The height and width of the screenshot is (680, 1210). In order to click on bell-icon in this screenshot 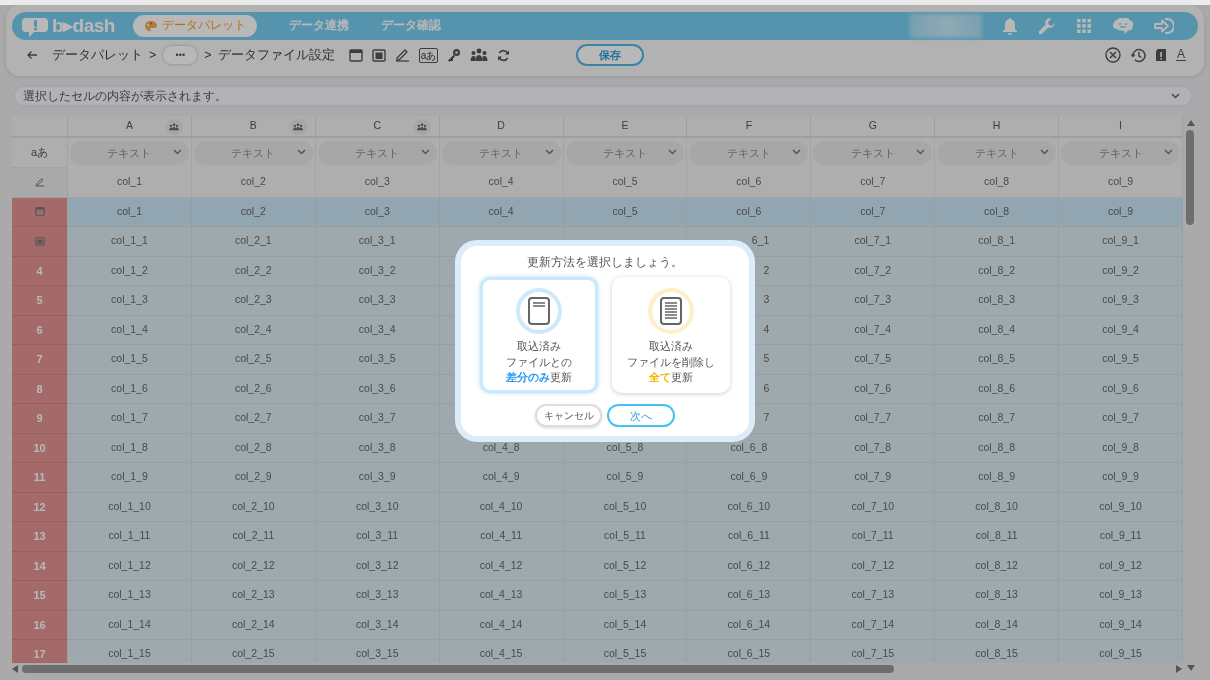, I will do `click(1010, 26)`.